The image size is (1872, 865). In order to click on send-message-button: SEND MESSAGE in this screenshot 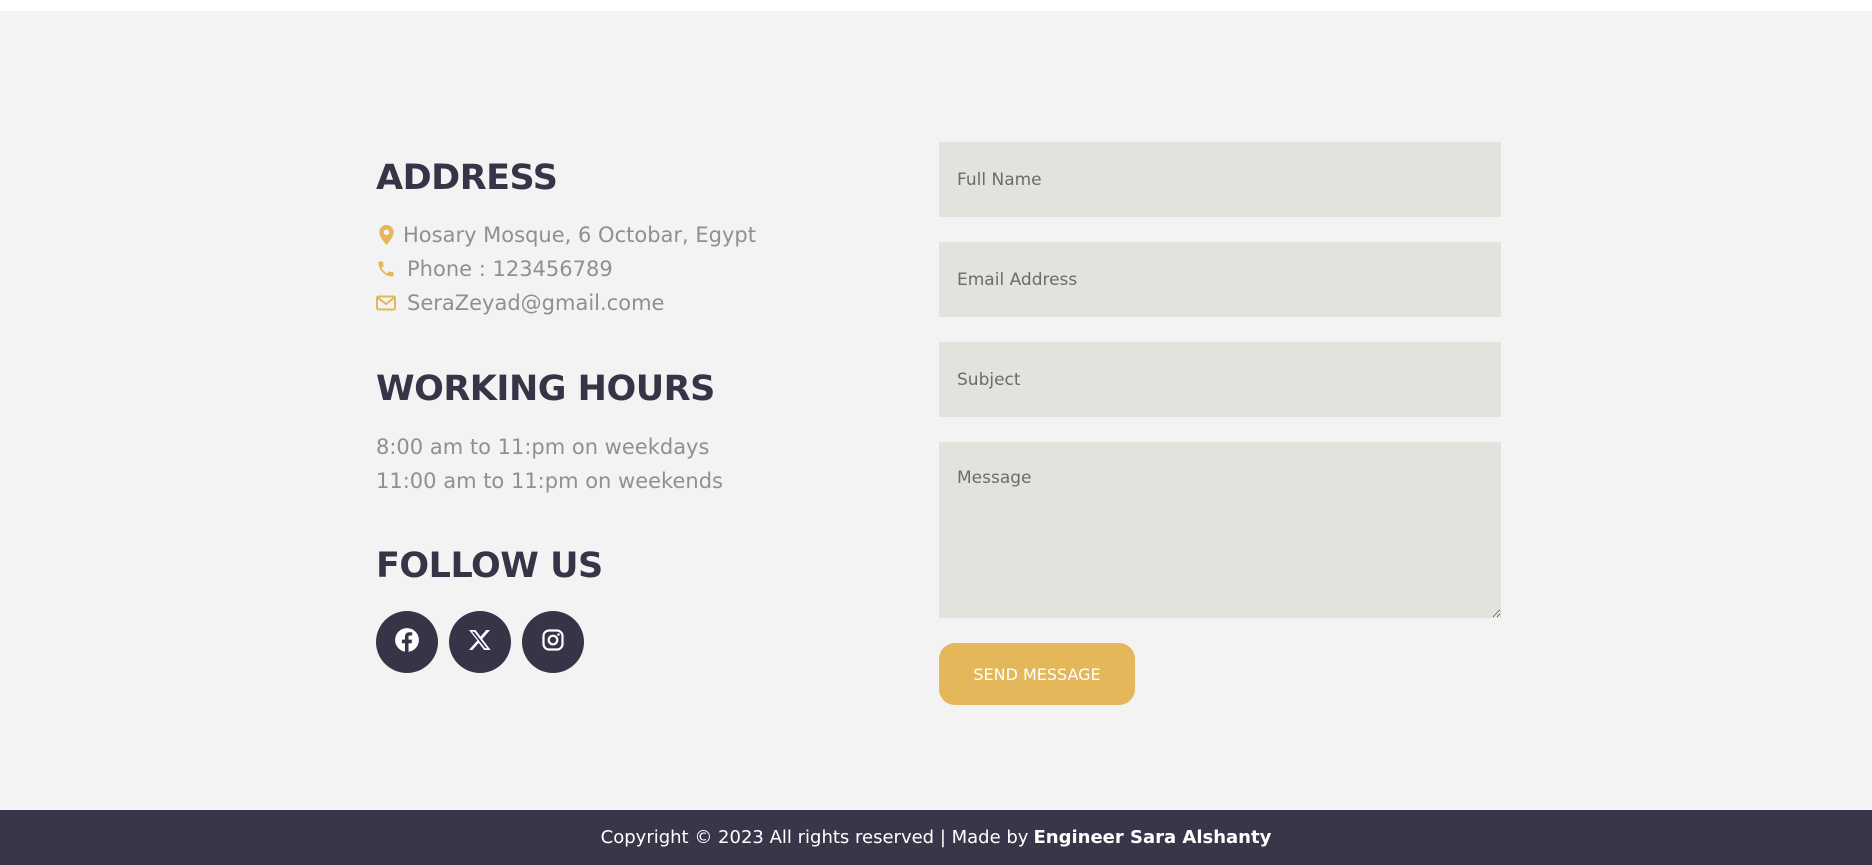, I will do `click(1037, 674)`.